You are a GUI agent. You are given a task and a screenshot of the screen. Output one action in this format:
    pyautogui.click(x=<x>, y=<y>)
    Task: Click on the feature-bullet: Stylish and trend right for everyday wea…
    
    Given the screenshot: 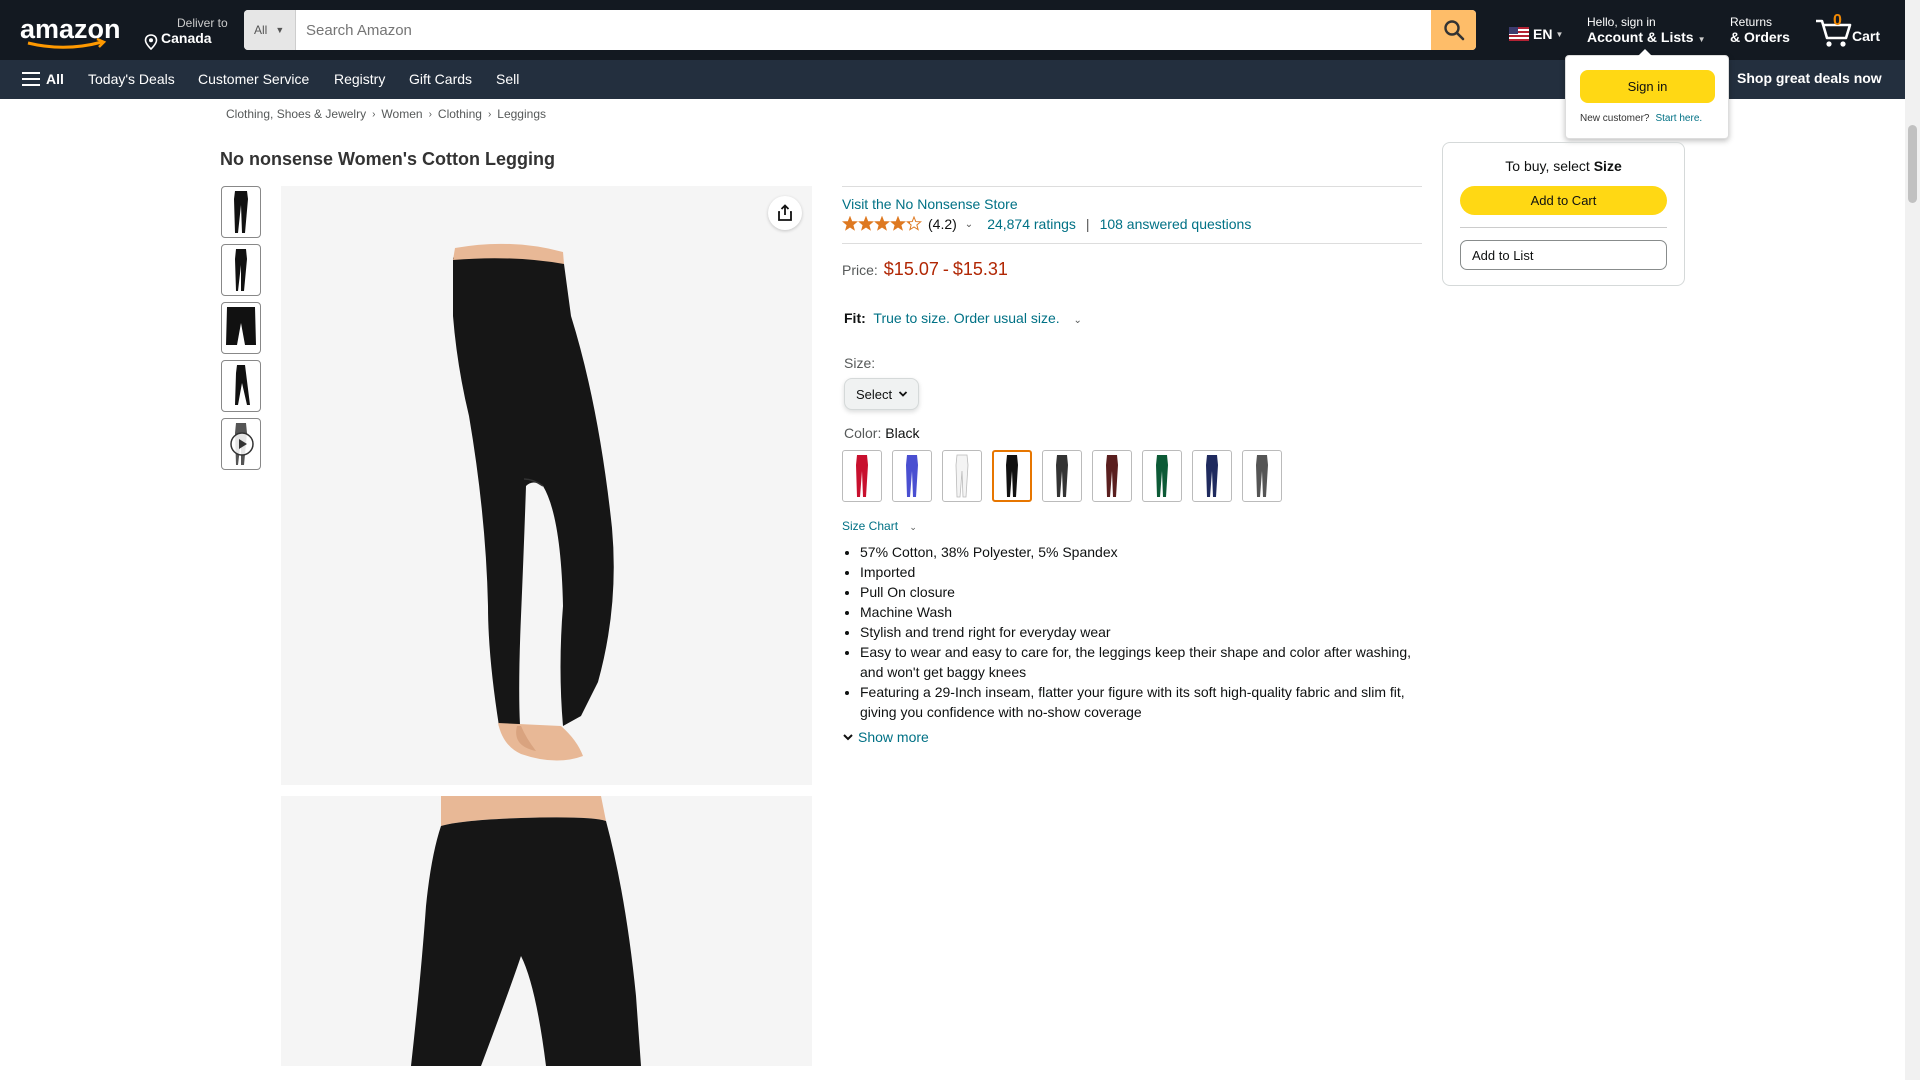 What is the action you would take?
    pyautogui.click(x=1140, y=632)
    